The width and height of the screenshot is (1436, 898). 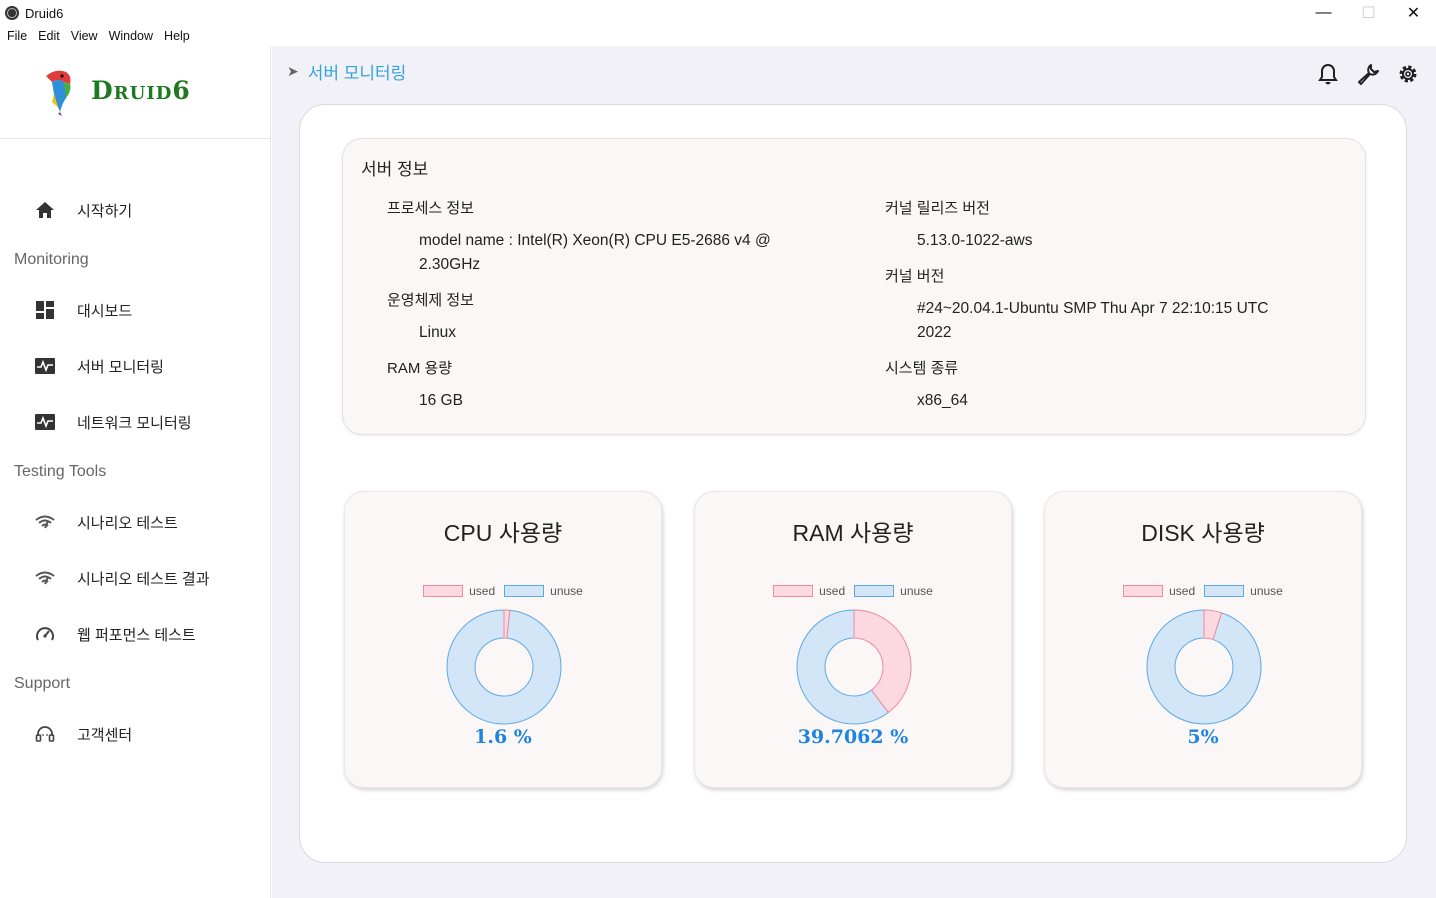 I want to click on kernel-version-value-line2: 2022, so click(x=934, y=332).